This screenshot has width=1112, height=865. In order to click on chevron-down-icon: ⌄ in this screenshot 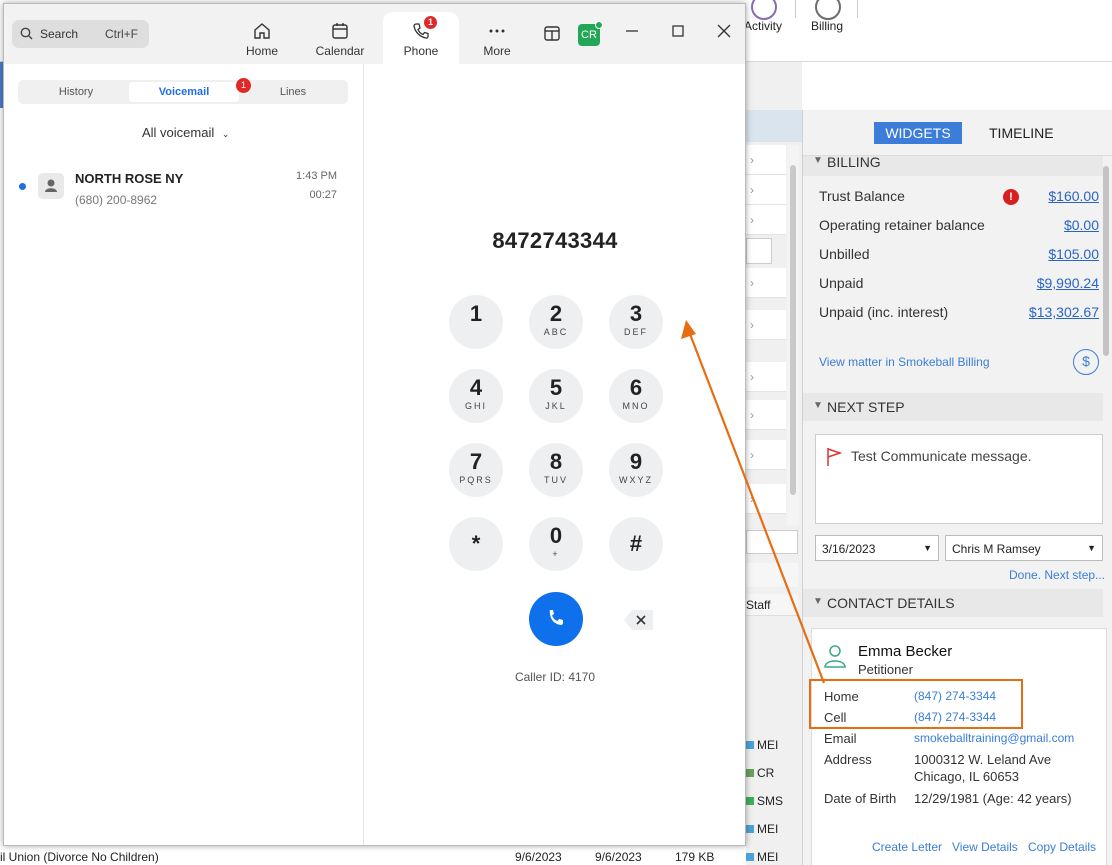, I will do `click(225, 134)`.